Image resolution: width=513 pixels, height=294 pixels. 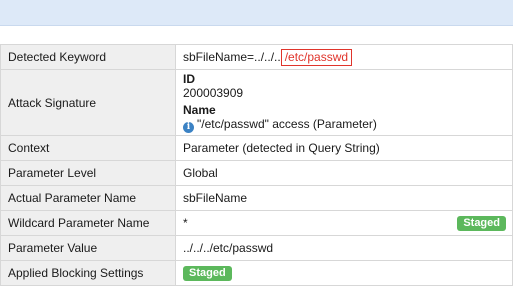 What do you see at coordinates (287, 124) in the screenshot?
I see `signature-name-value: "/etc/passwd" access (Parameter)` at bounding box center [287, 124].